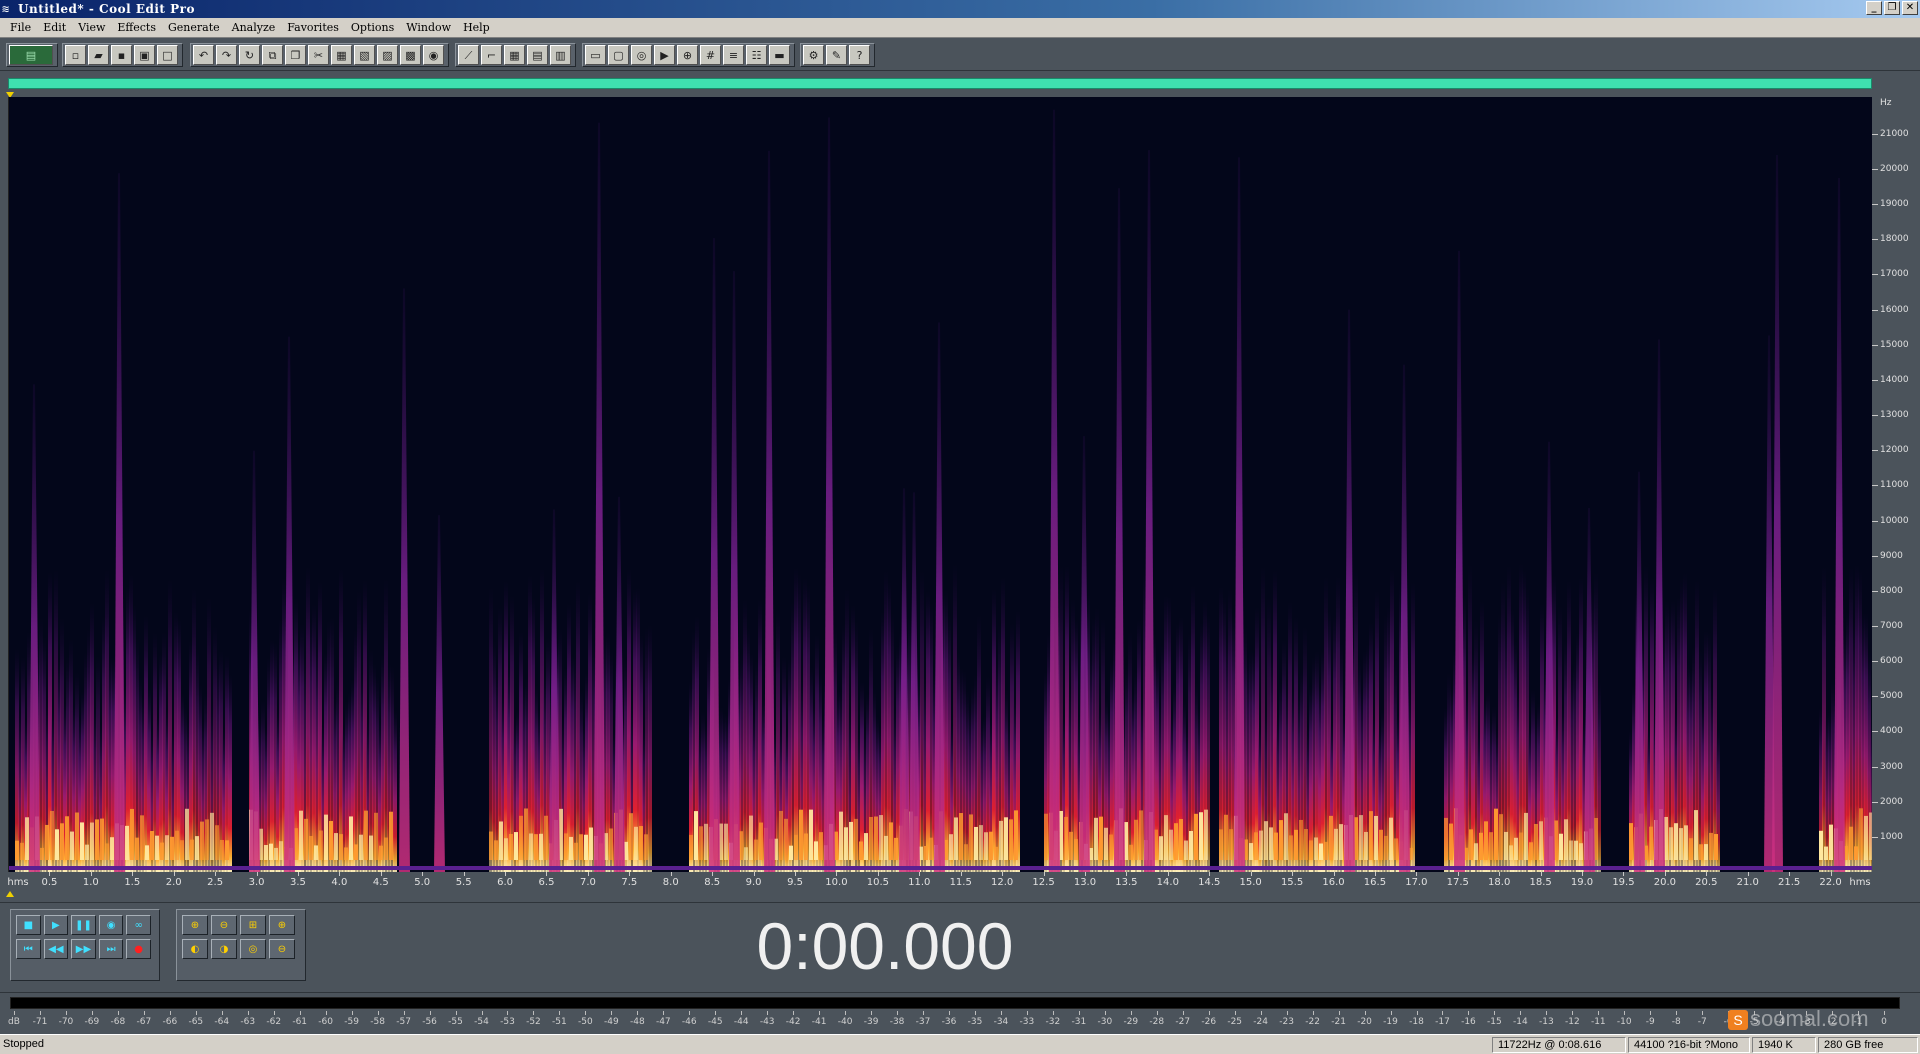  Describe the element at coordinates (295, 55) in the screenshot. I see `copy-icon: ❐` at that location.